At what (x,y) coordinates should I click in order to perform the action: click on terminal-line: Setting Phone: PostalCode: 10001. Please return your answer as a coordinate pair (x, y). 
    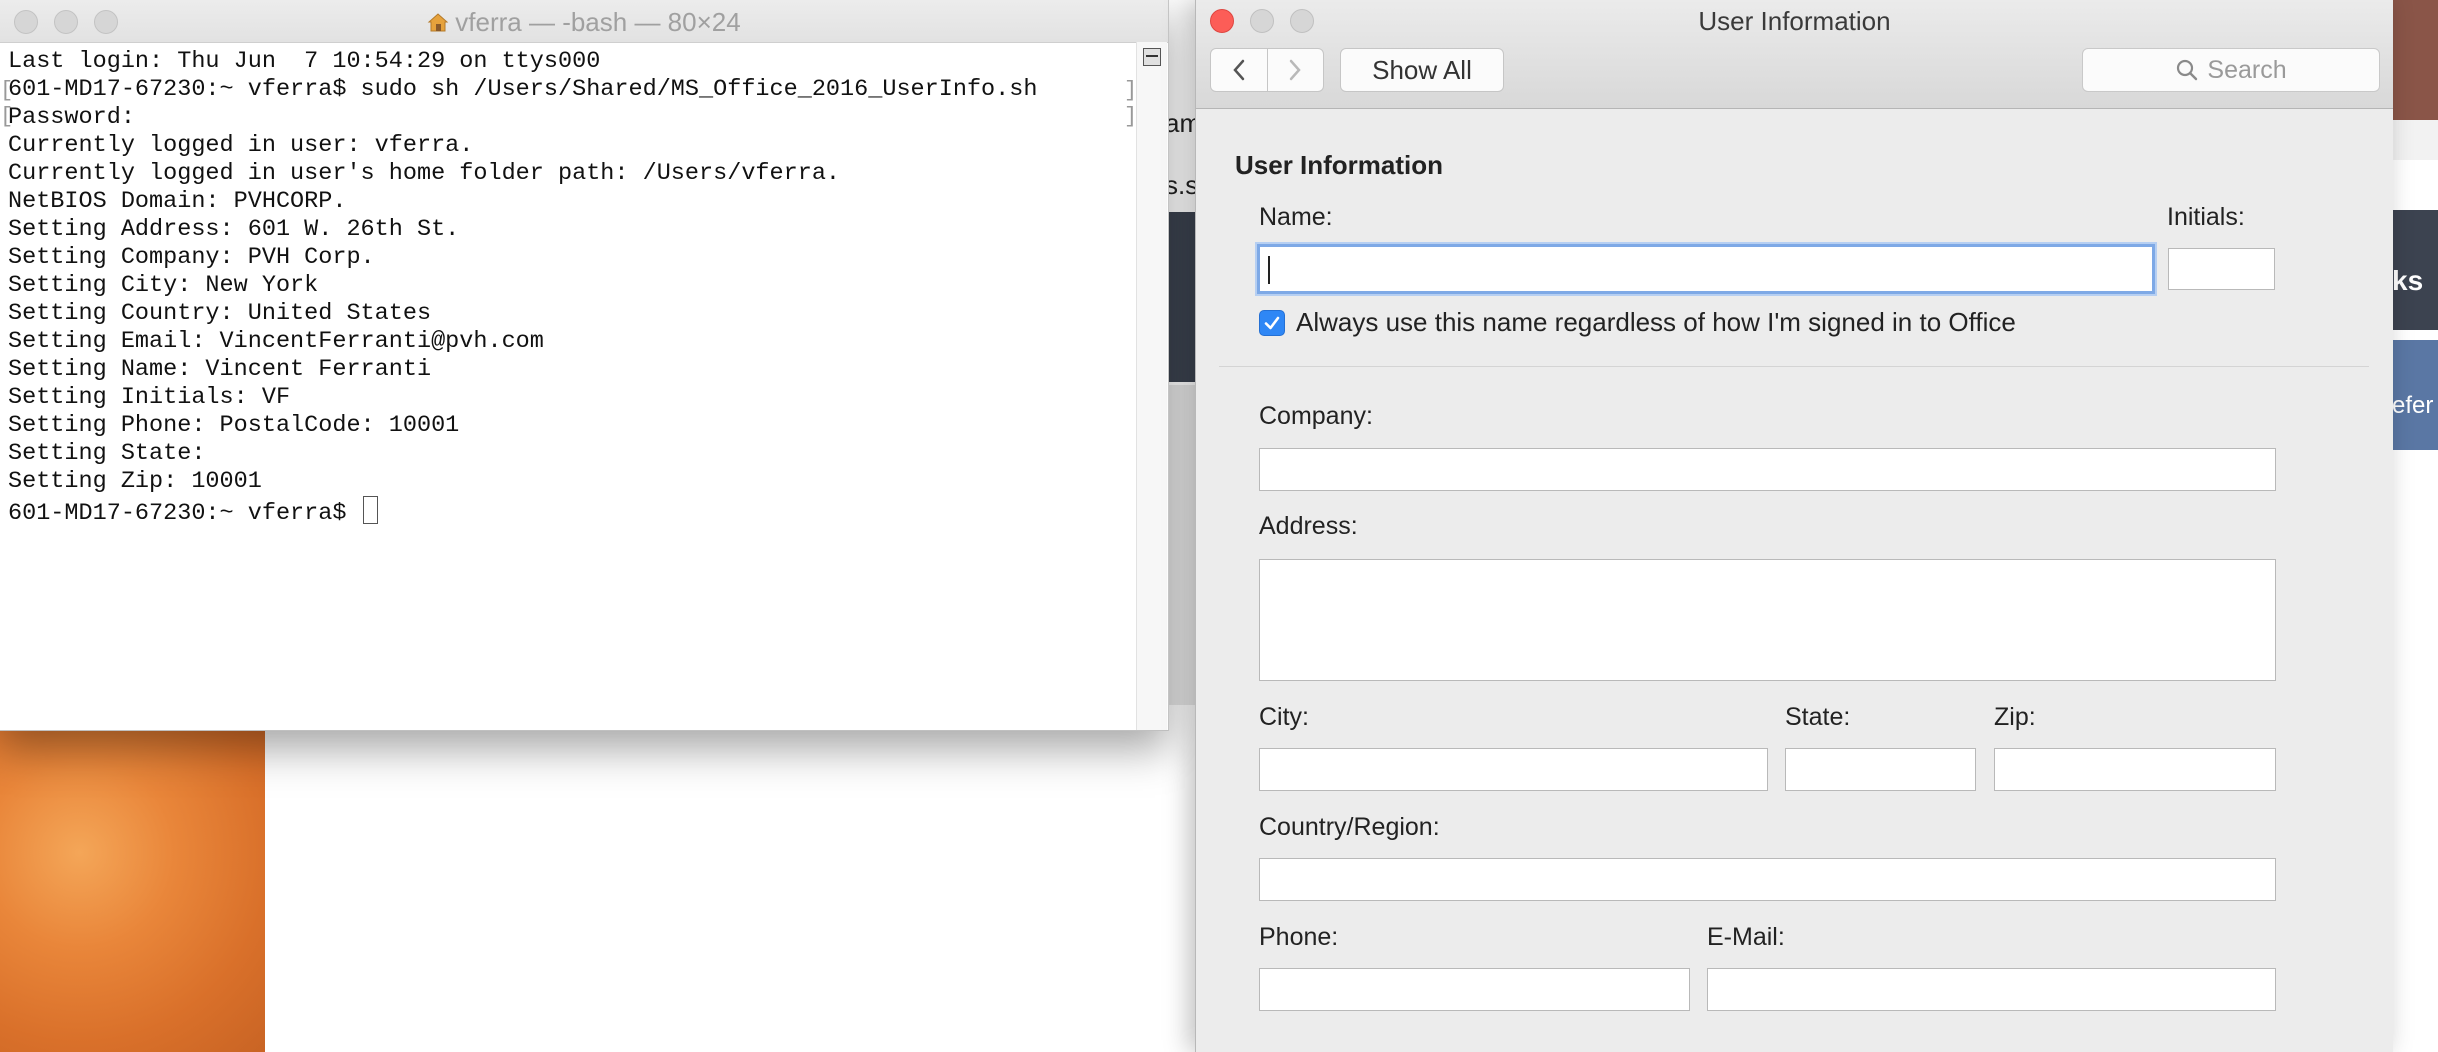
    Looking at the image, I should click on (234, 425).